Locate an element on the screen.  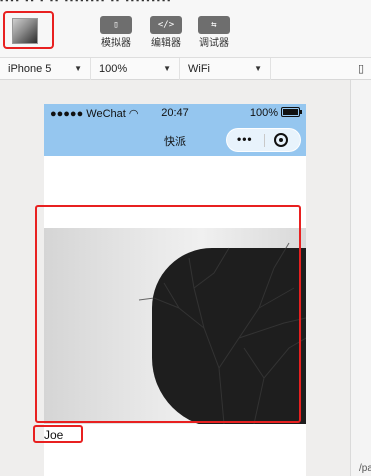
debugger-button: ⇆ 调试器 is located at coordinates (214, 33).